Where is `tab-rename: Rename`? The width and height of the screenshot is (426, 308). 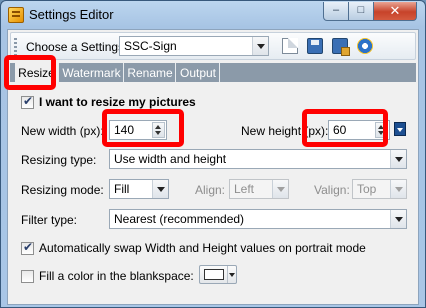 tab-rename: Rename is located at coordinates (150, 72).